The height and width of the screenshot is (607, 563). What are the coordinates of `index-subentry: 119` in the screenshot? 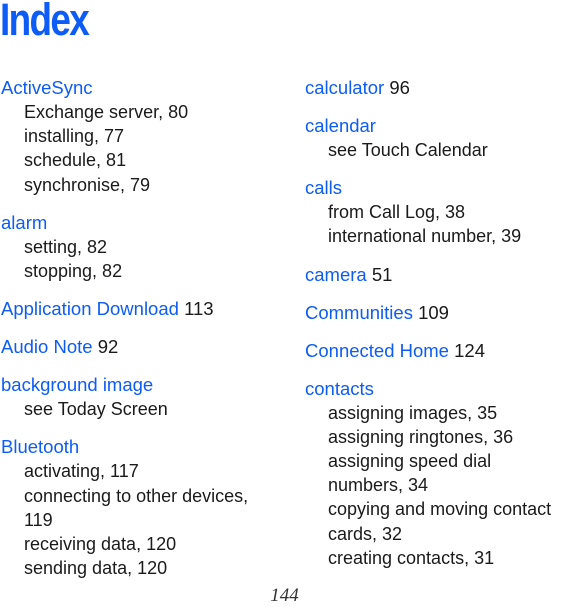 It's located at (38, 519).